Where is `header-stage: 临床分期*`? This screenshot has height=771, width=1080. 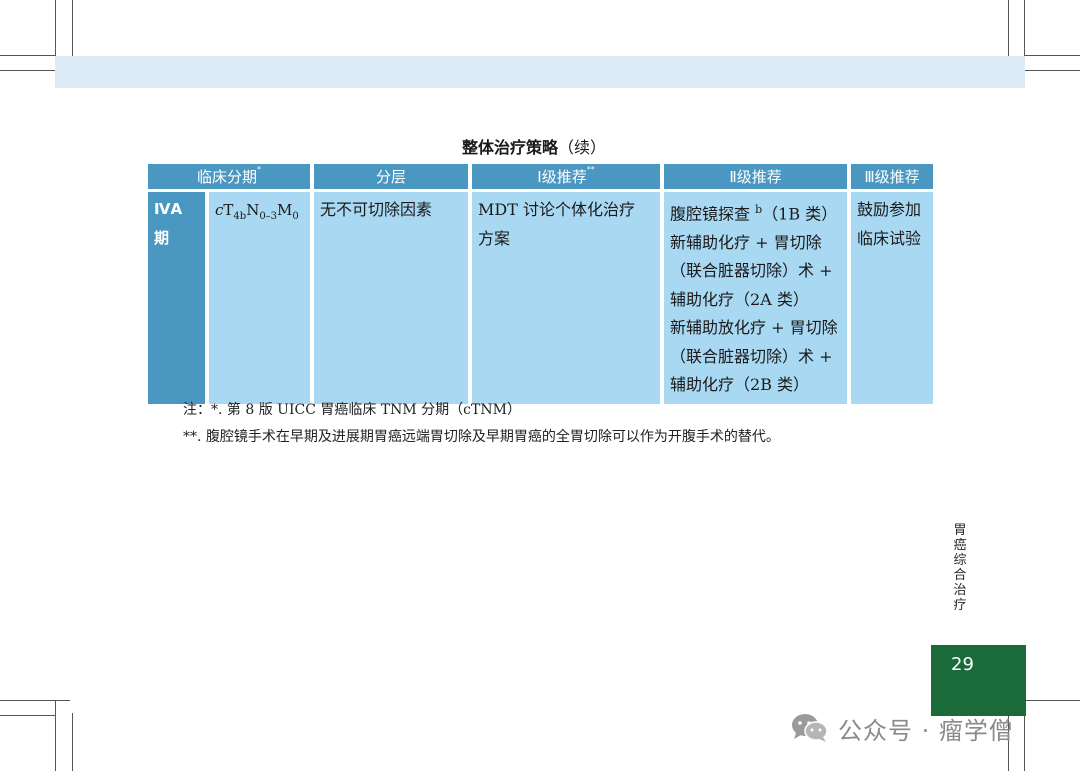 header-stage: 临床分期* is located at coordinates (229, 178).